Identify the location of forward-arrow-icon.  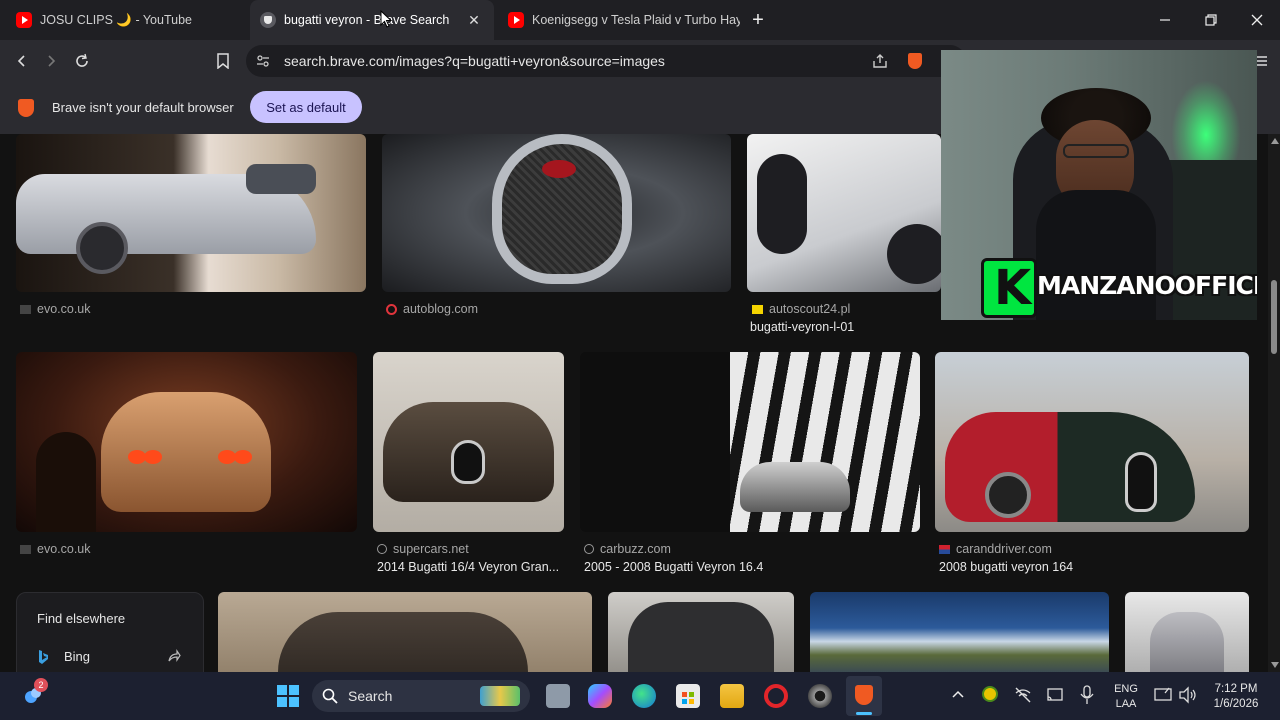
(52, 61).